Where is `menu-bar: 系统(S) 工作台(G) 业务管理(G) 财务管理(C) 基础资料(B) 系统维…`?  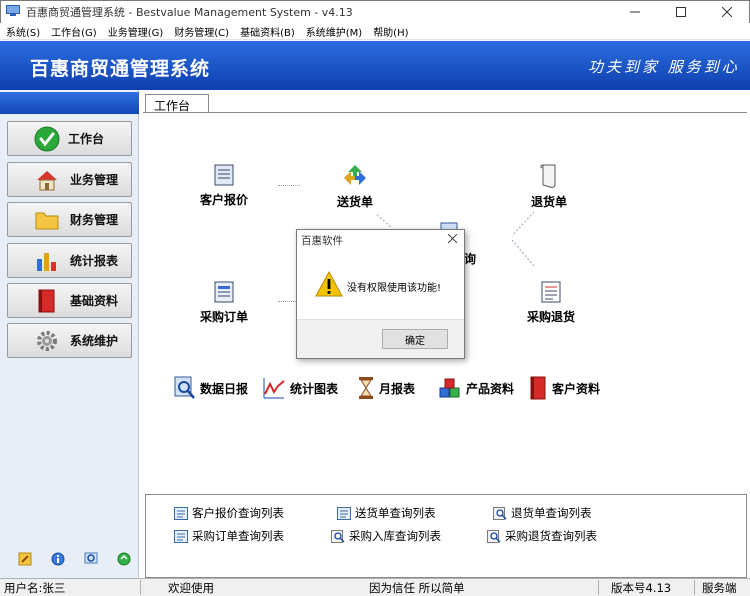
menu-bar: 系统(S) 工作台(G) 业务管理(G) 财务管理(C) 基础资料(B) 系统维… is located at coordinates (375, 31).